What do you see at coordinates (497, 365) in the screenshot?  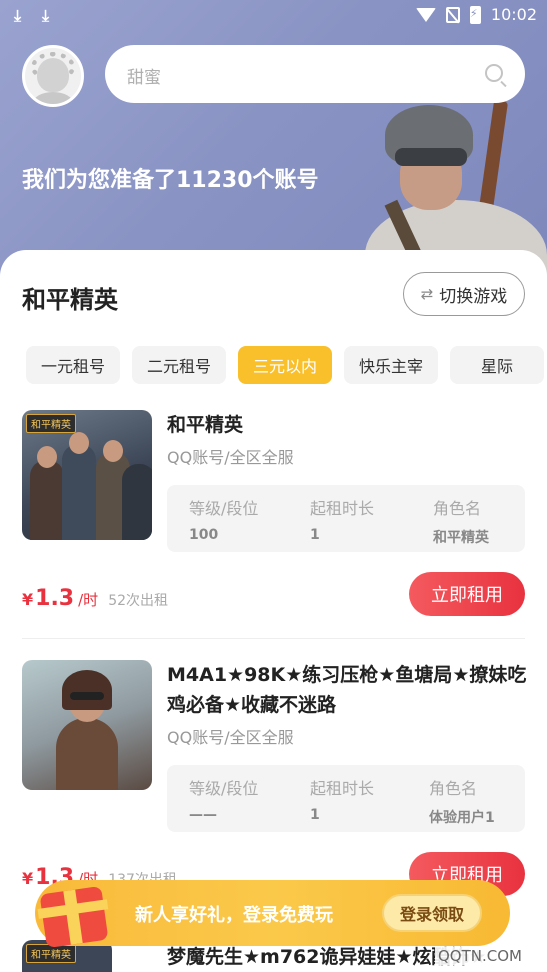 I see `tab-starcraft: 星际` at bounding box center [497, 365].